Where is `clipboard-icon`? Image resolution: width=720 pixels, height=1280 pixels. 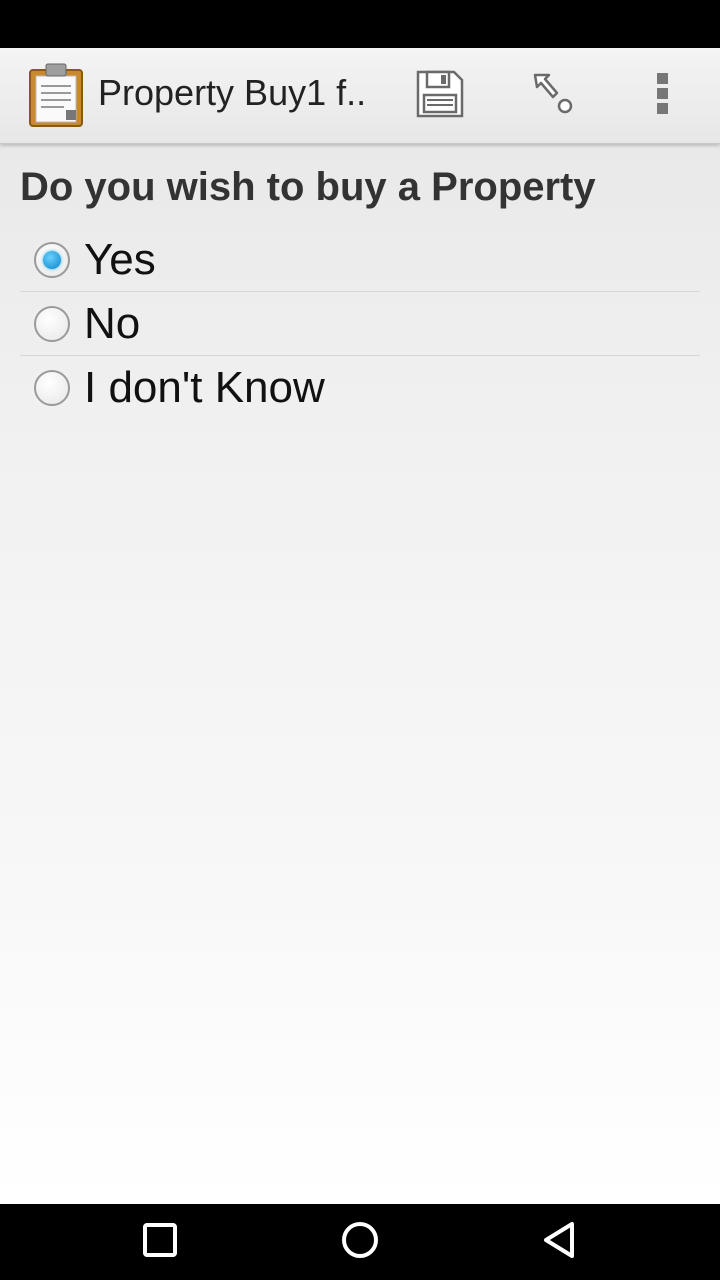
clipboard-icon is located at coordinates (56, 95).